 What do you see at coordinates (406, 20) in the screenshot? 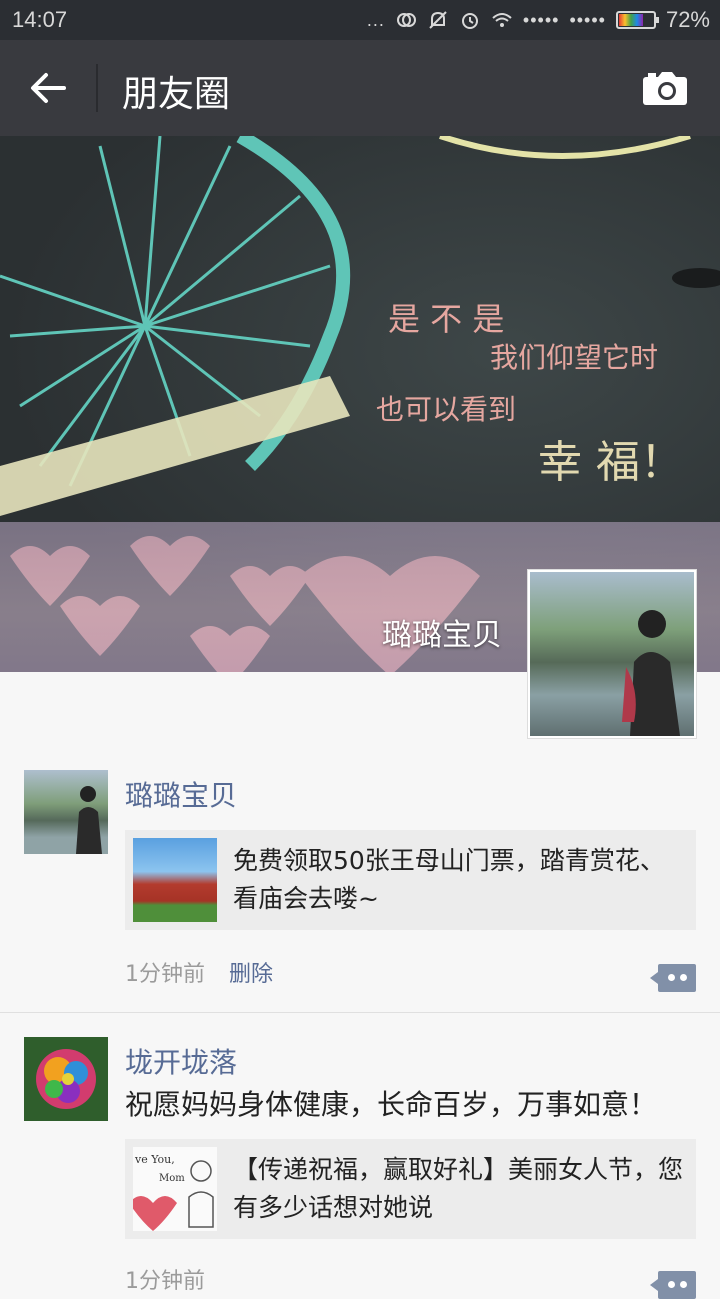
I see `sync-icon` at bounding box center [406, 20].